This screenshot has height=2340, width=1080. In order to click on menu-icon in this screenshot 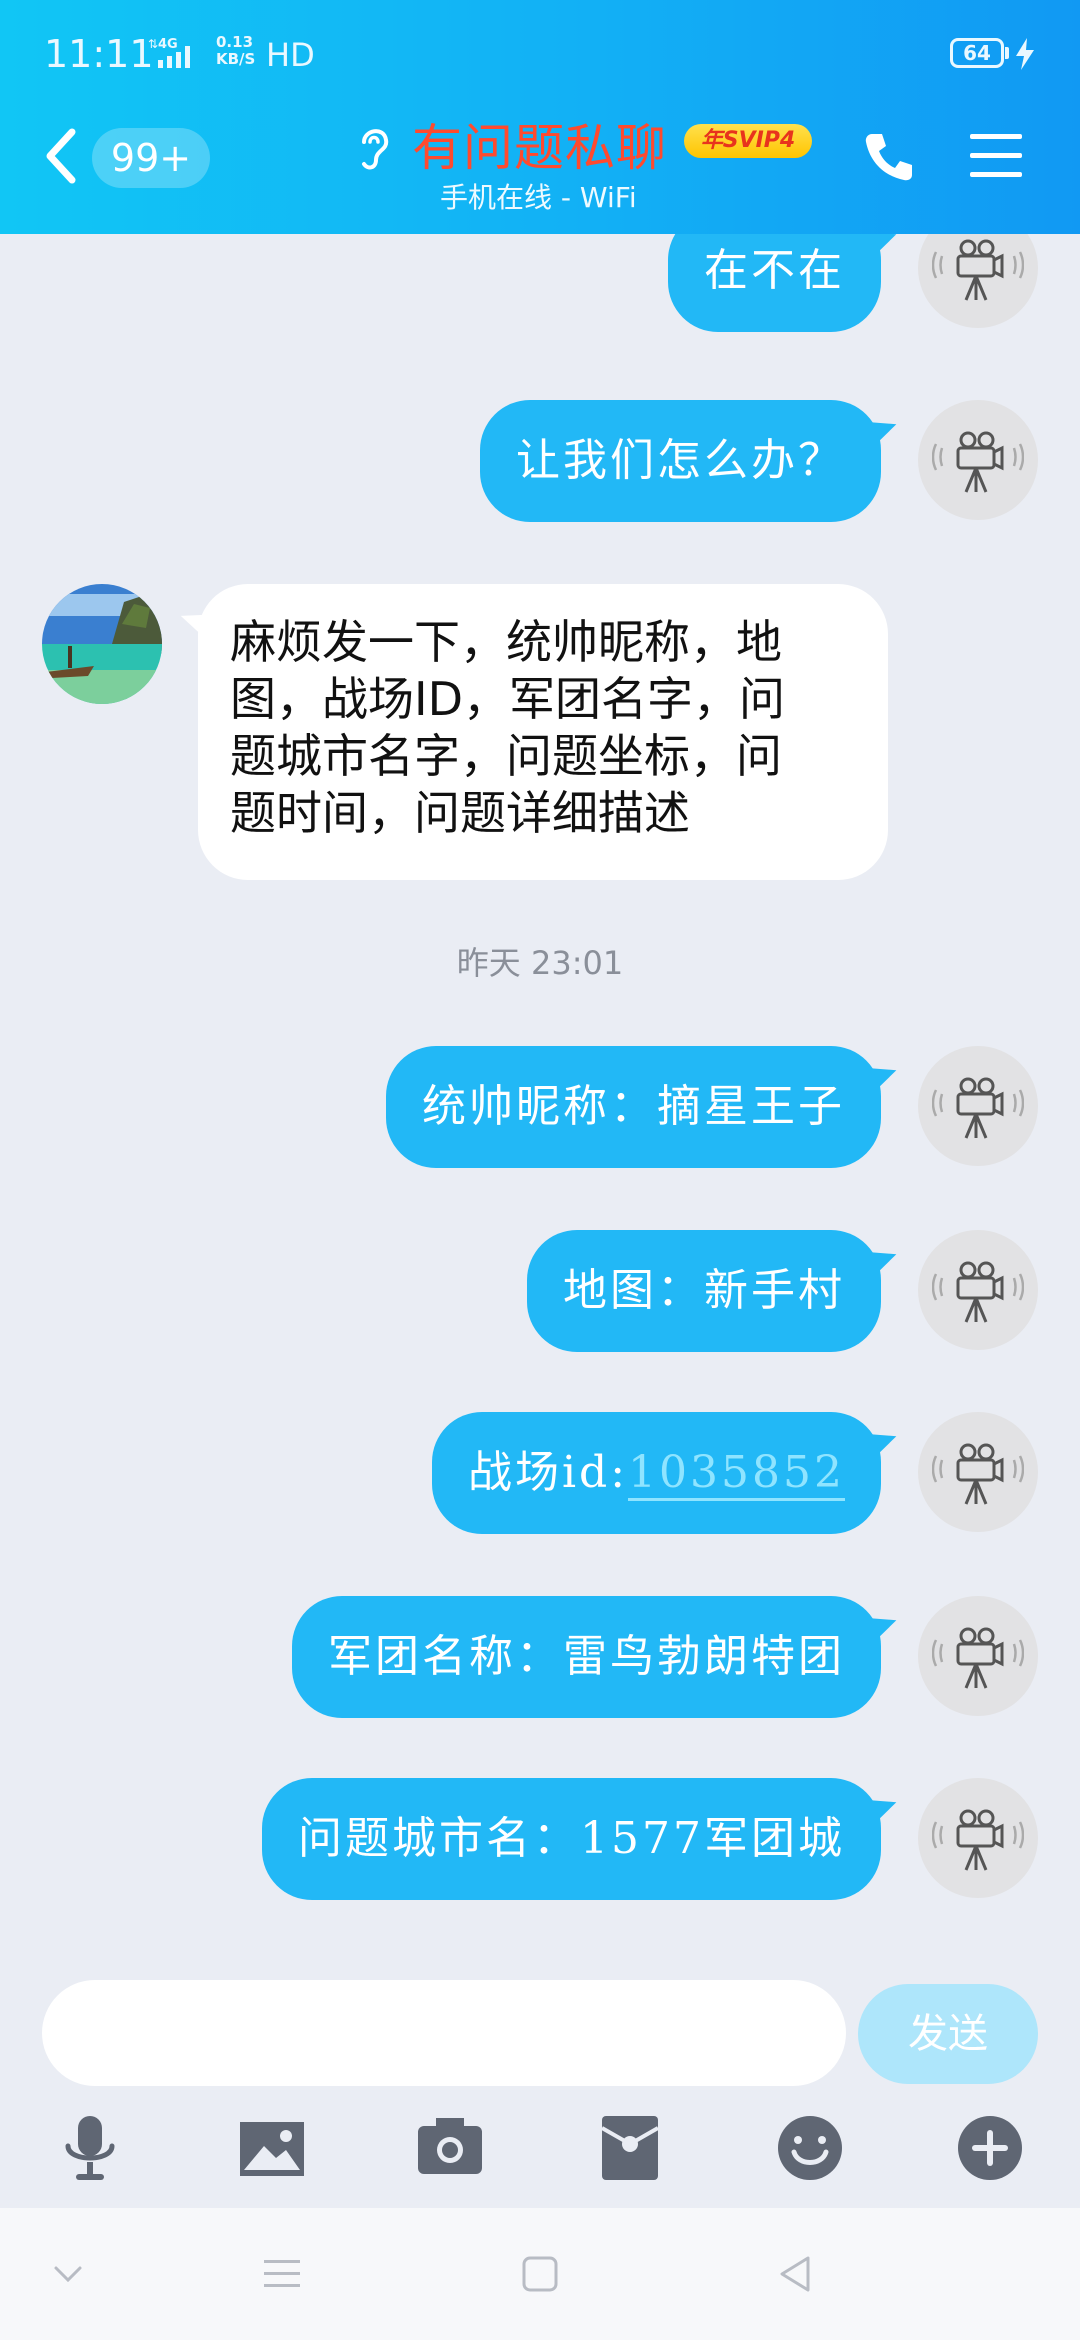, I will do `click(996, 156)`.